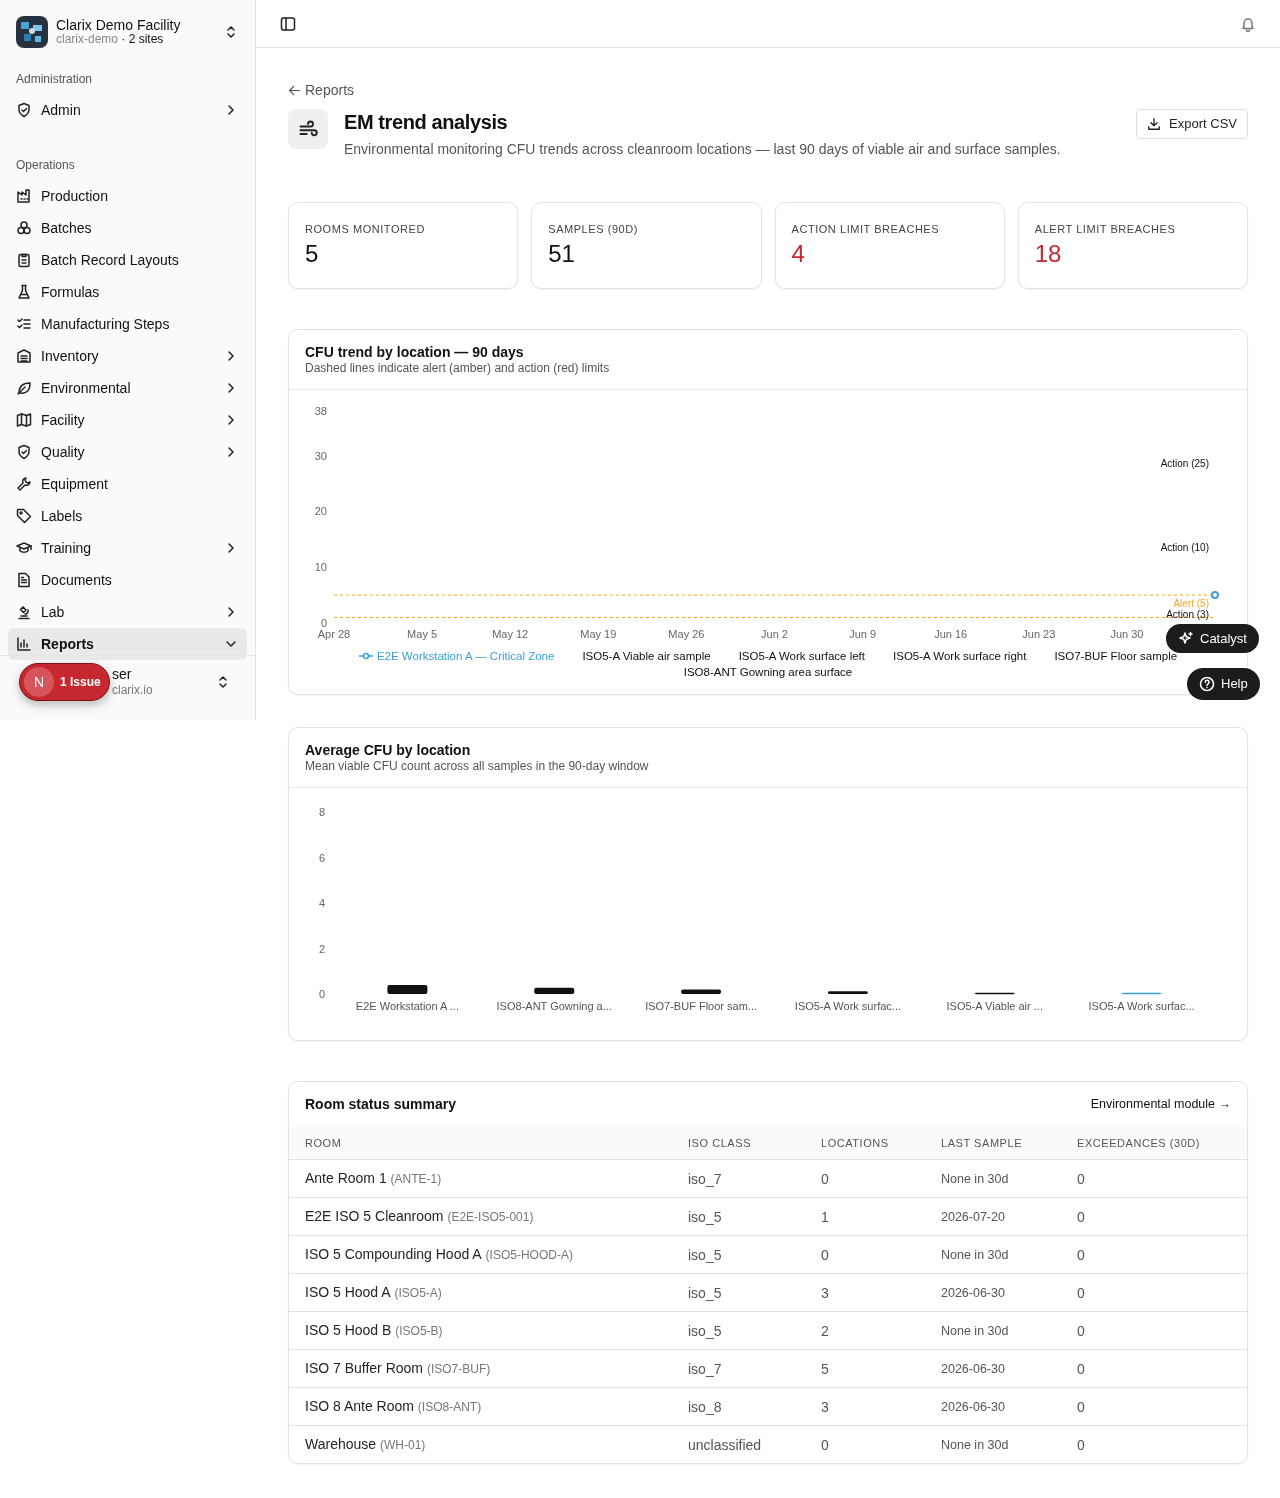  What do you see at coordinates (67, 644) in the screenshot?
I see `sidebar-item-label: Reports` at bounding box center [67, 644].